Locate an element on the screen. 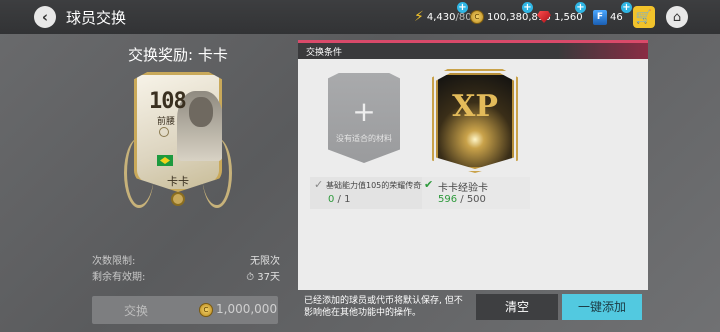 The width and height of the screenshot is (720, 332). empty-material-slot: + 没有适合的材料 is located at coordinates (364, 118).